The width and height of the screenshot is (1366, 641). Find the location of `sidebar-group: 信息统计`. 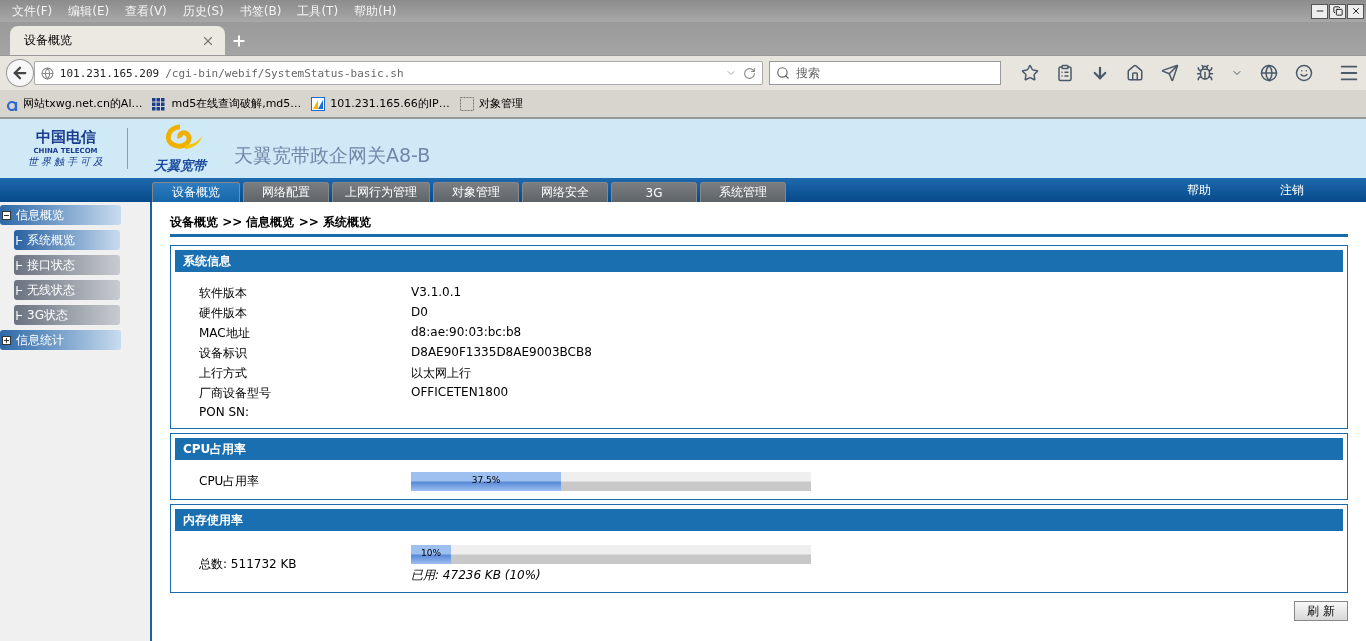

sidebar-group: 信息统计 is located at coordinates (60, 340).